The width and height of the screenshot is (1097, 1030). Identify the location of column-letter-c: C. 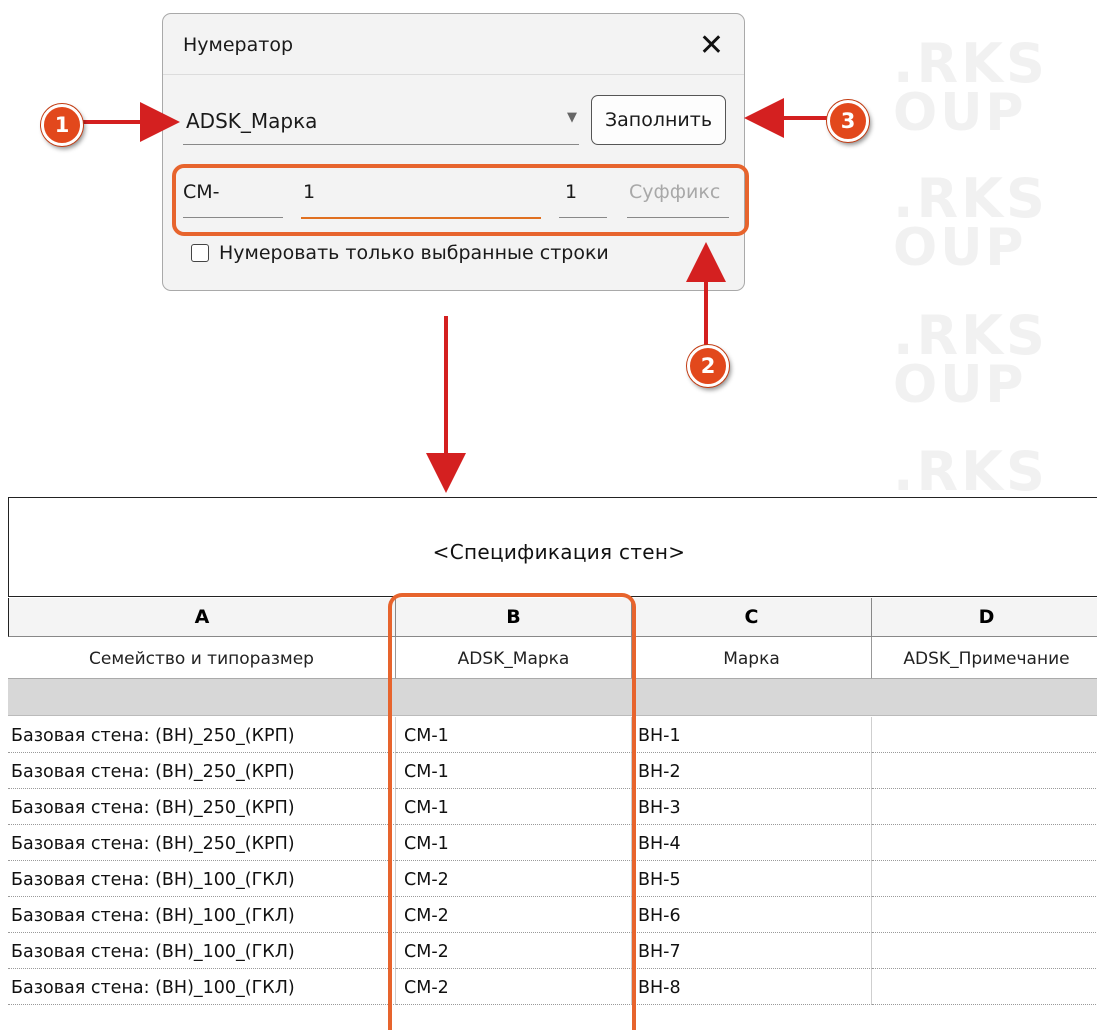
(752, 617).